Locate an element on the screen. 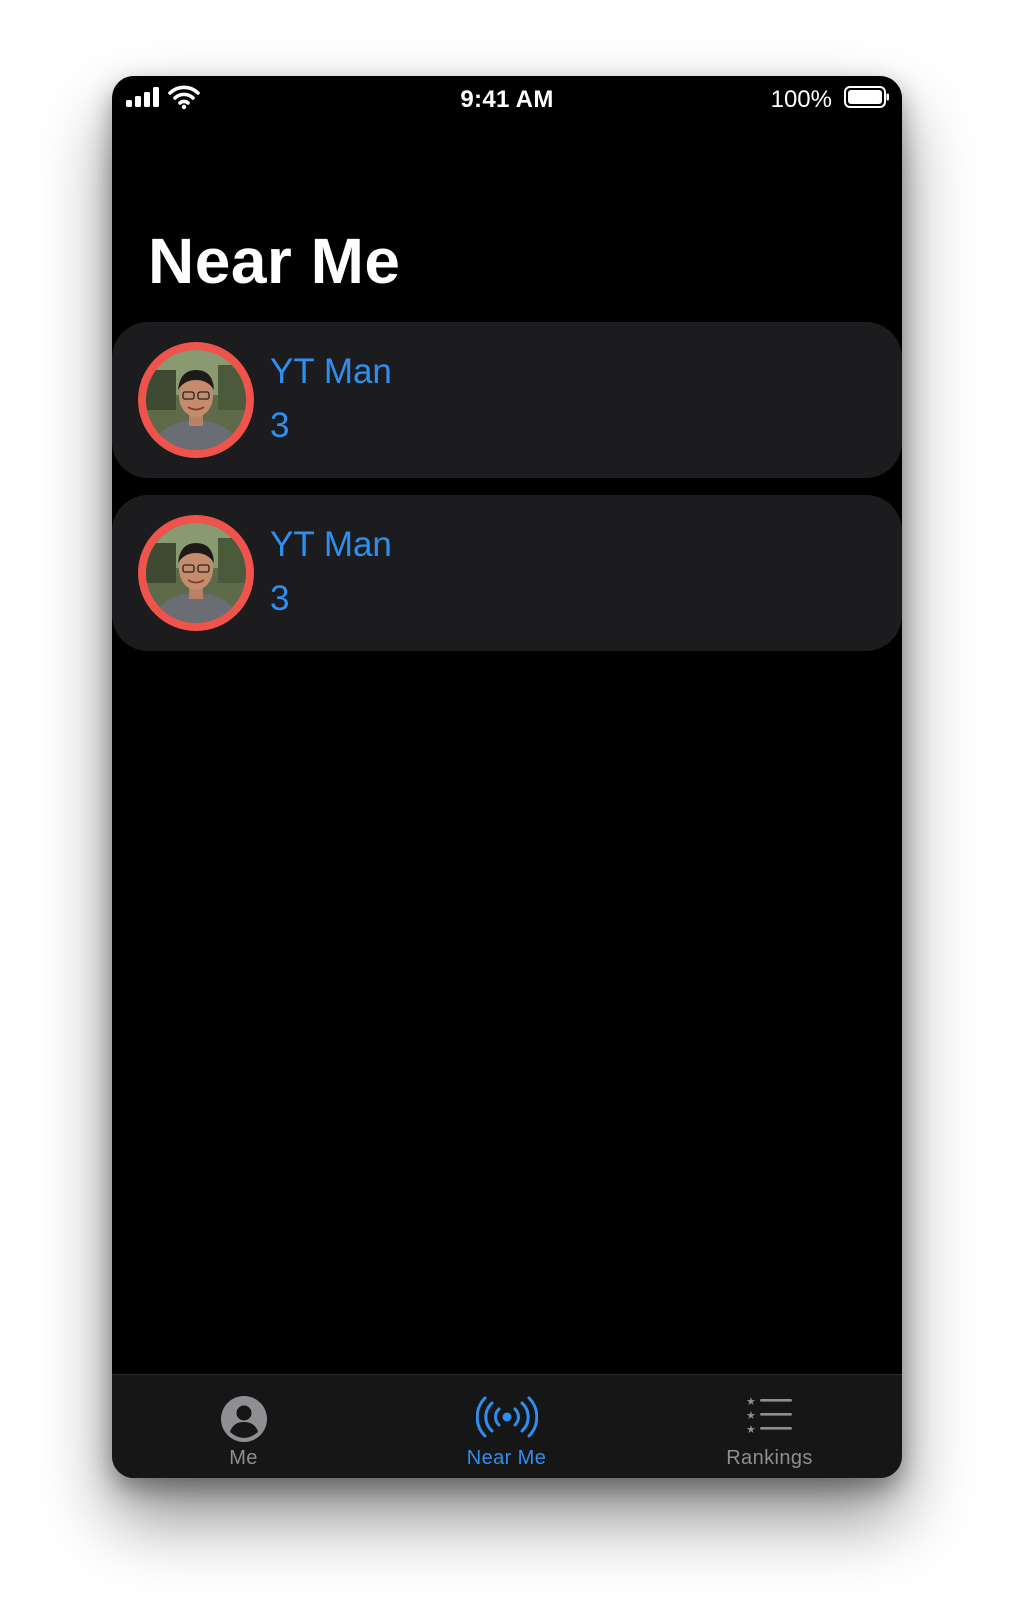 The image size is (1012, 1624). tab-me: Me is located at coordinates (243, 1426).